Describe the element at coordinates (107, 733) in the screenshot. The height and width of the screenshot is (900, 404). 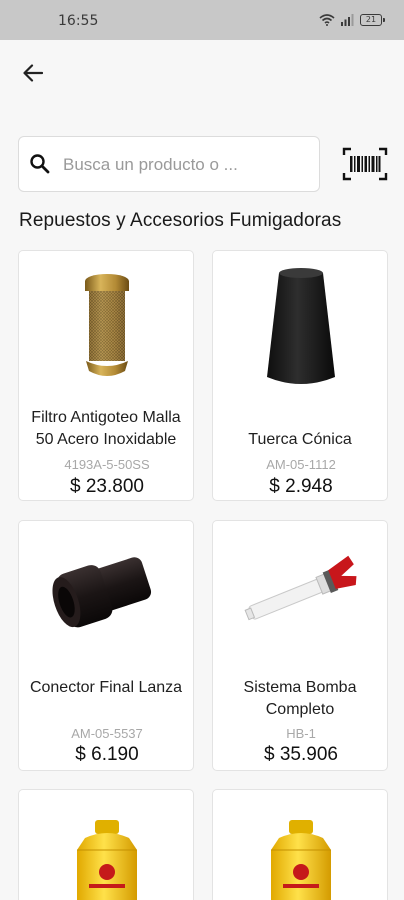
I see `product-sku: AM-05-5537` at that location.